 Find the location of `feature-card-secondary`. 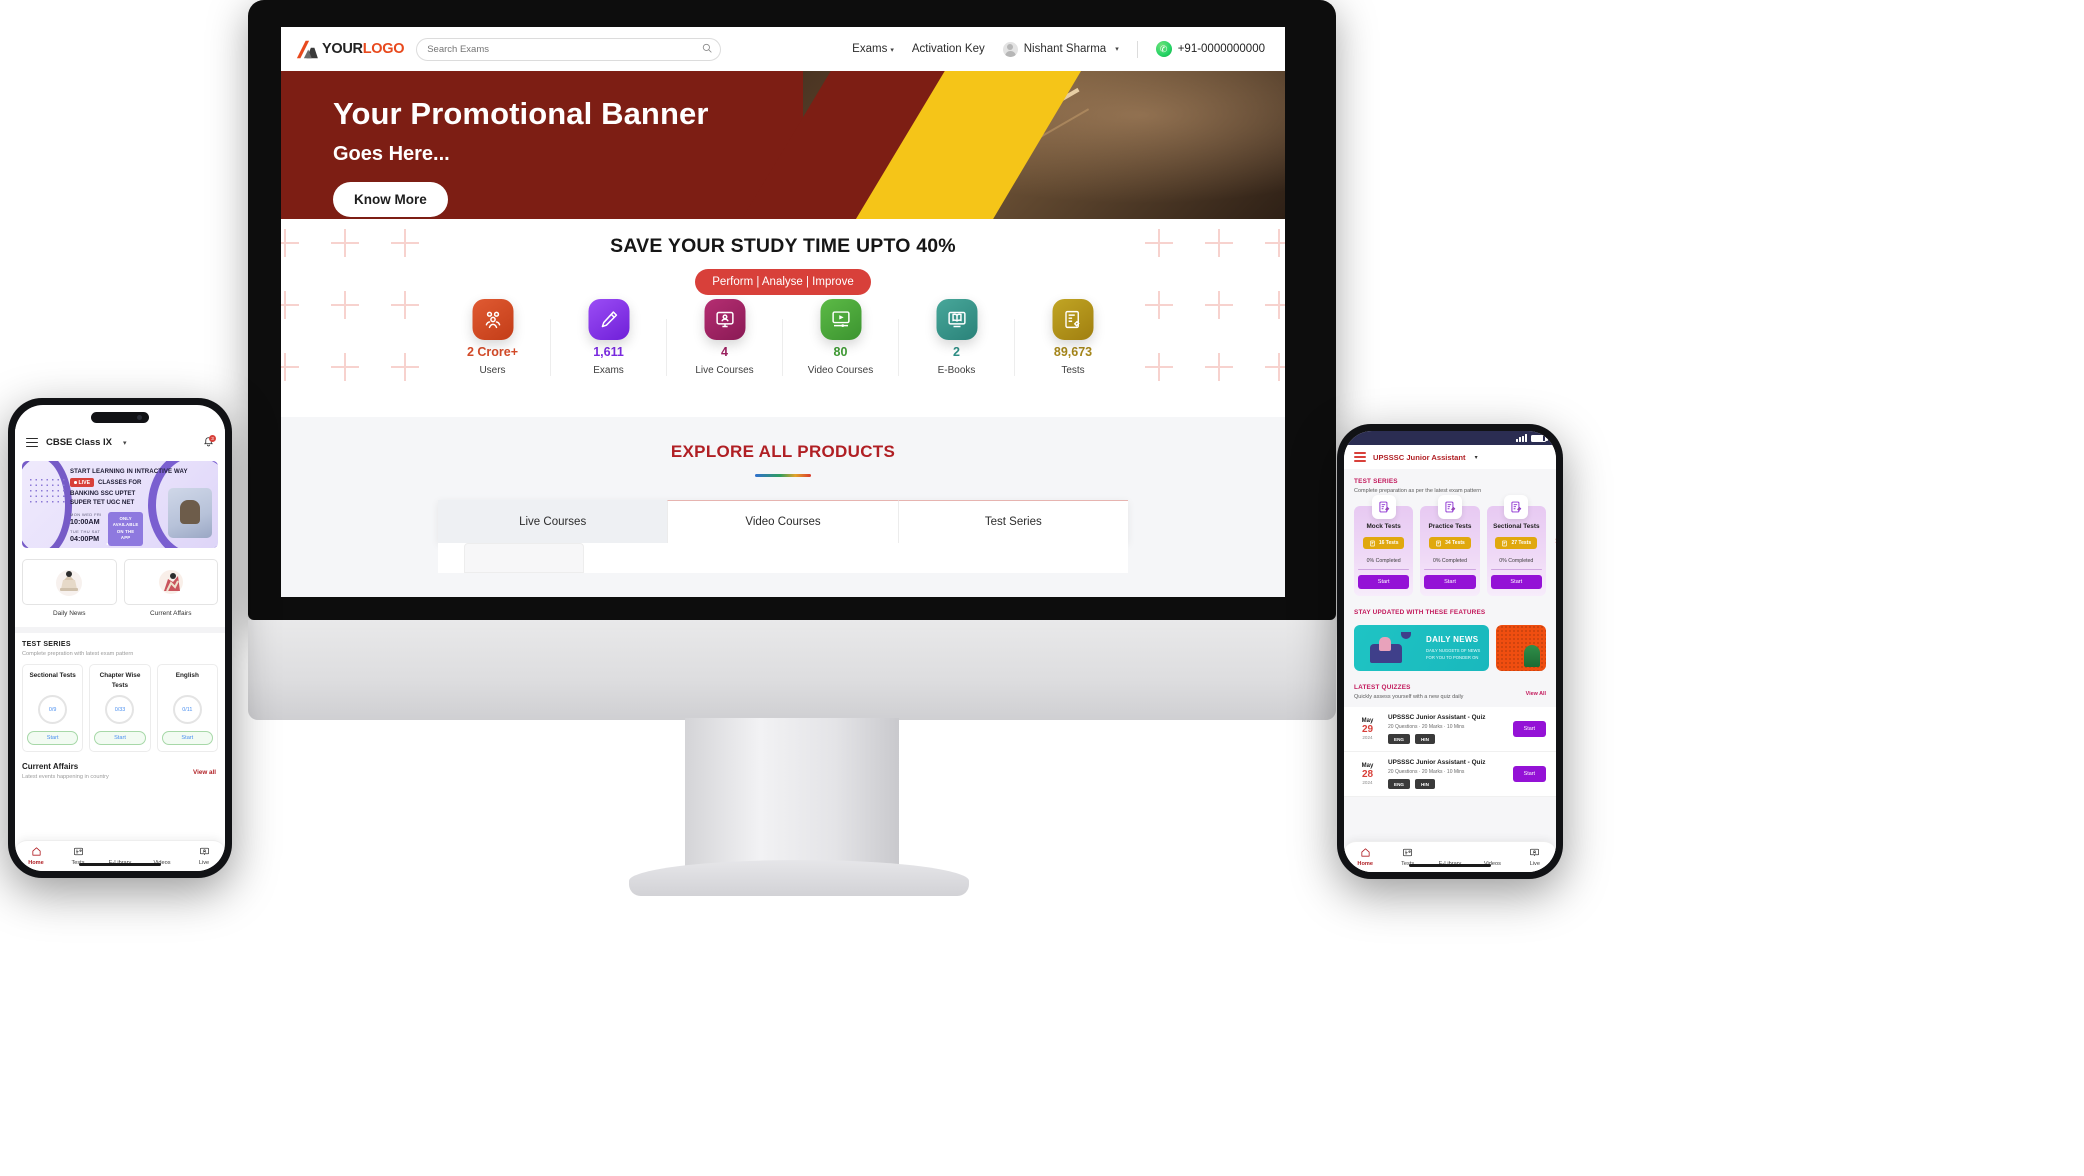

feature-card-secondary is located at coordinates (1520, 648).